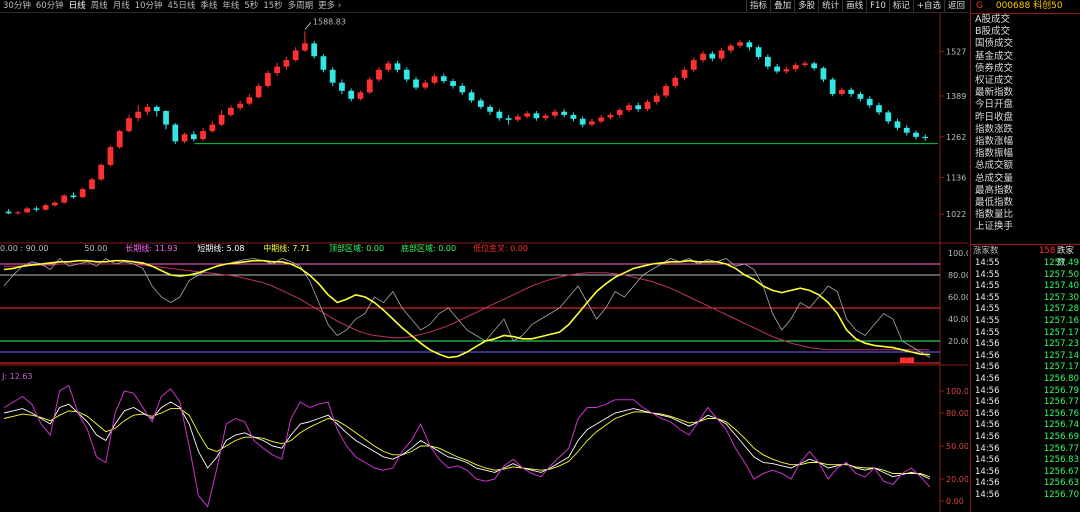  Describe the element at coordinates (1025, 461) in the screenshot. I see `tick-row: 14:56 1256.83` at that location.